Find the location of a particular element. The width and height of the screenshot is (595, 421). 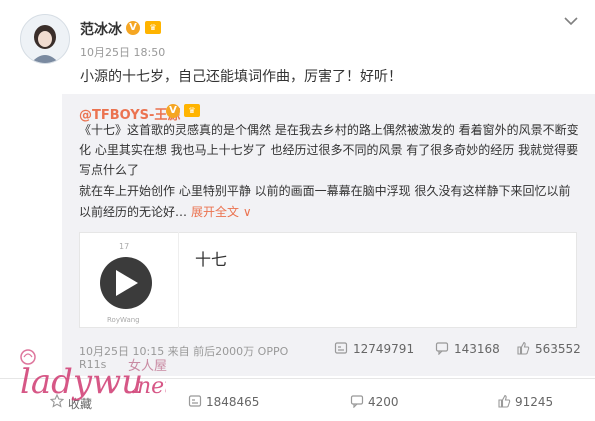

like-action-icon is located at coordinates (504, 402).